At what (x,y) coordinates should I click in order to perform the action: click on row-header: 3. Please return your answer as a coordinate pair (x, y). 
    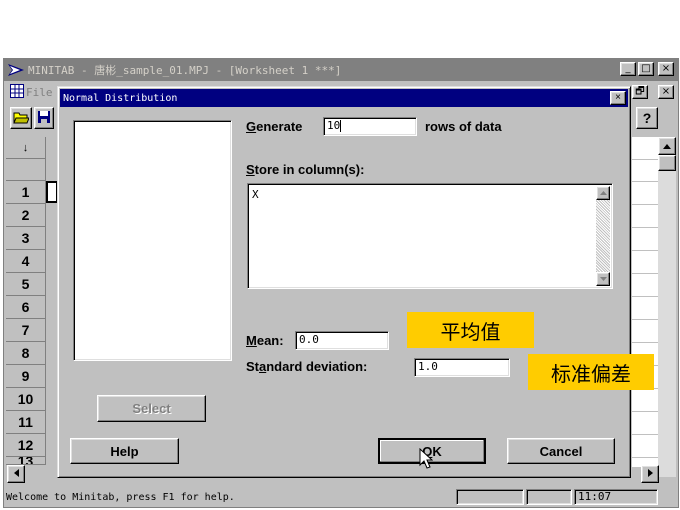
    Looking at the image, I should click on (26, 238).